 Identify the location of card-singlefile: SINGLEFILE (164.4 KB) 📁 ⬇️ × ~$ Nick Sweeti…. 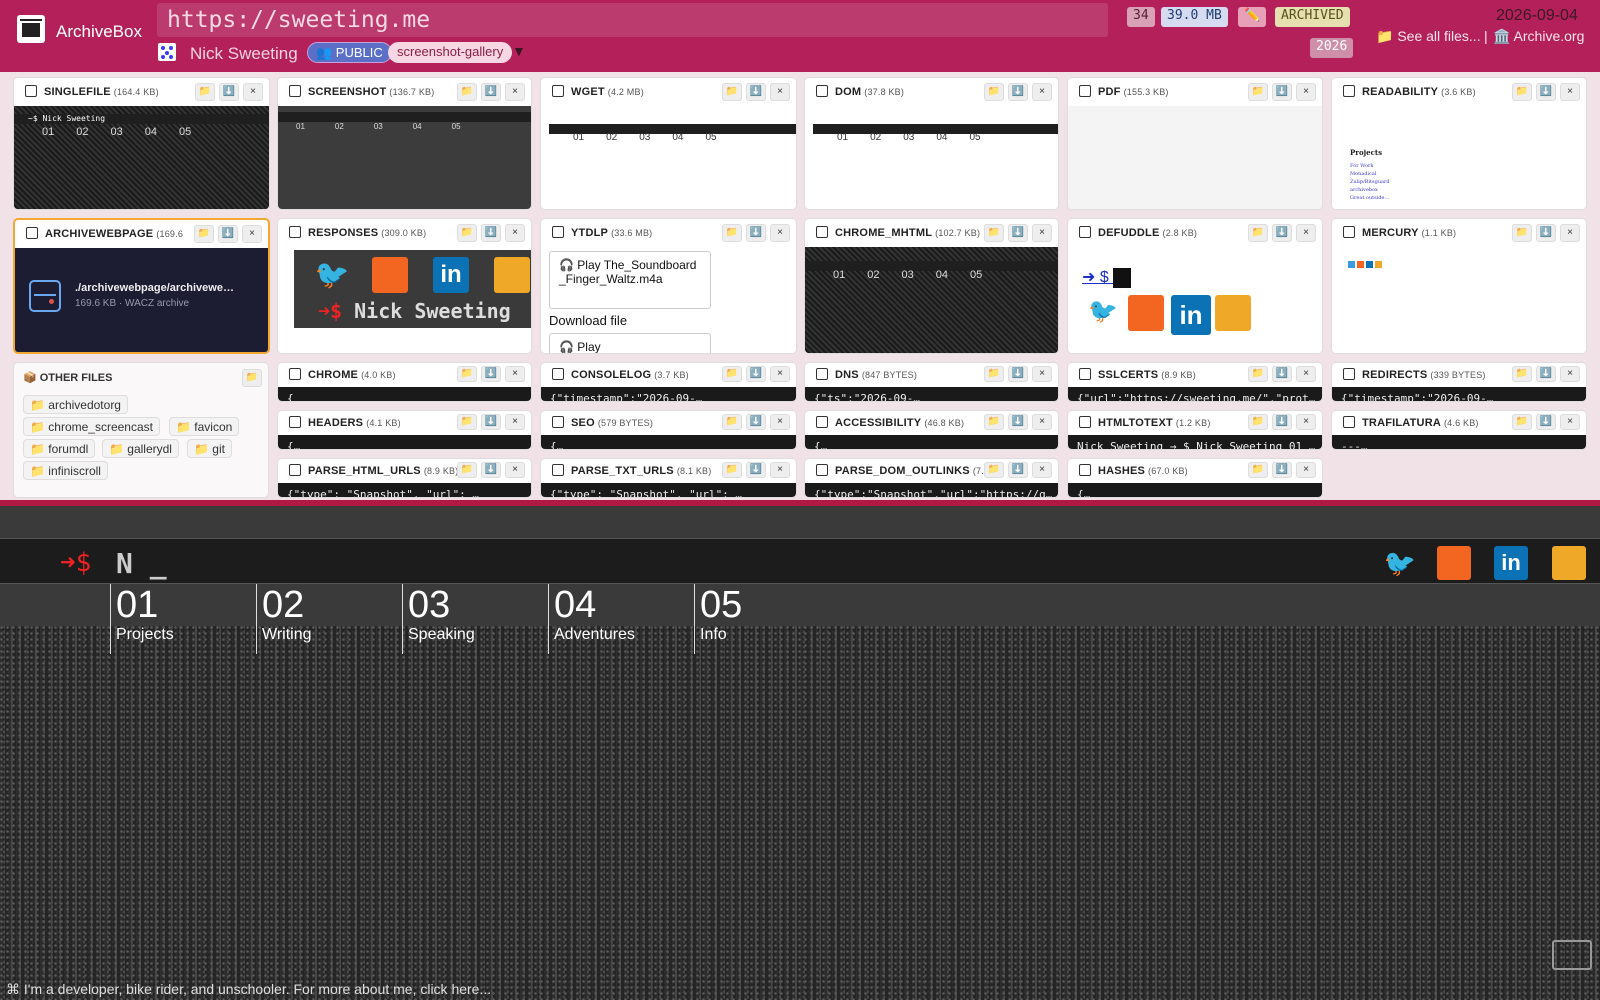
(141, 143).